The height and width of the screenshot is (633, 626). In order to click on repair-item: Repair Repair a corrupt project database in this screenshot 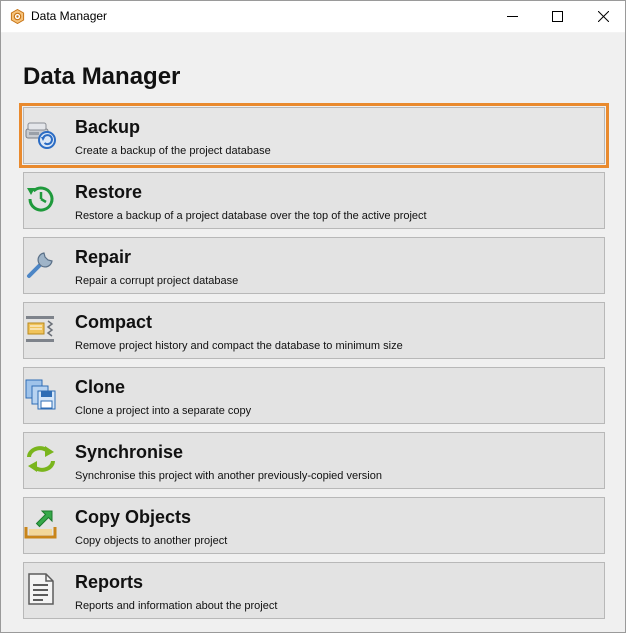, I will do `click(314, 265)`.